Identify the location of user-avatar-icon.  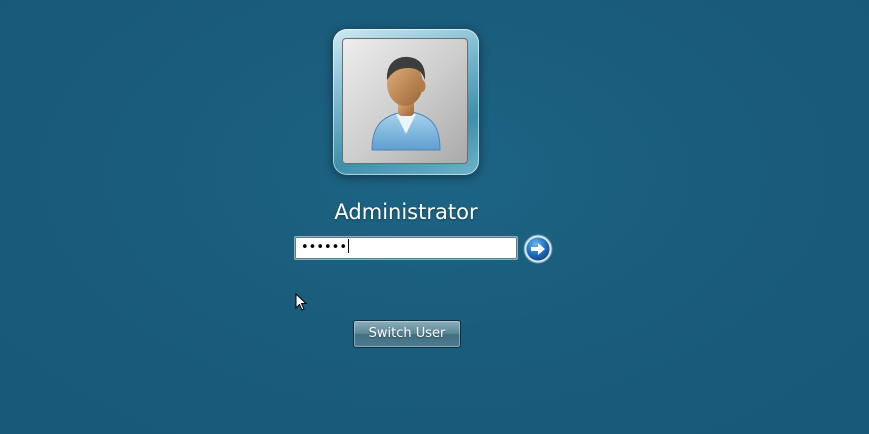
(405, 101).